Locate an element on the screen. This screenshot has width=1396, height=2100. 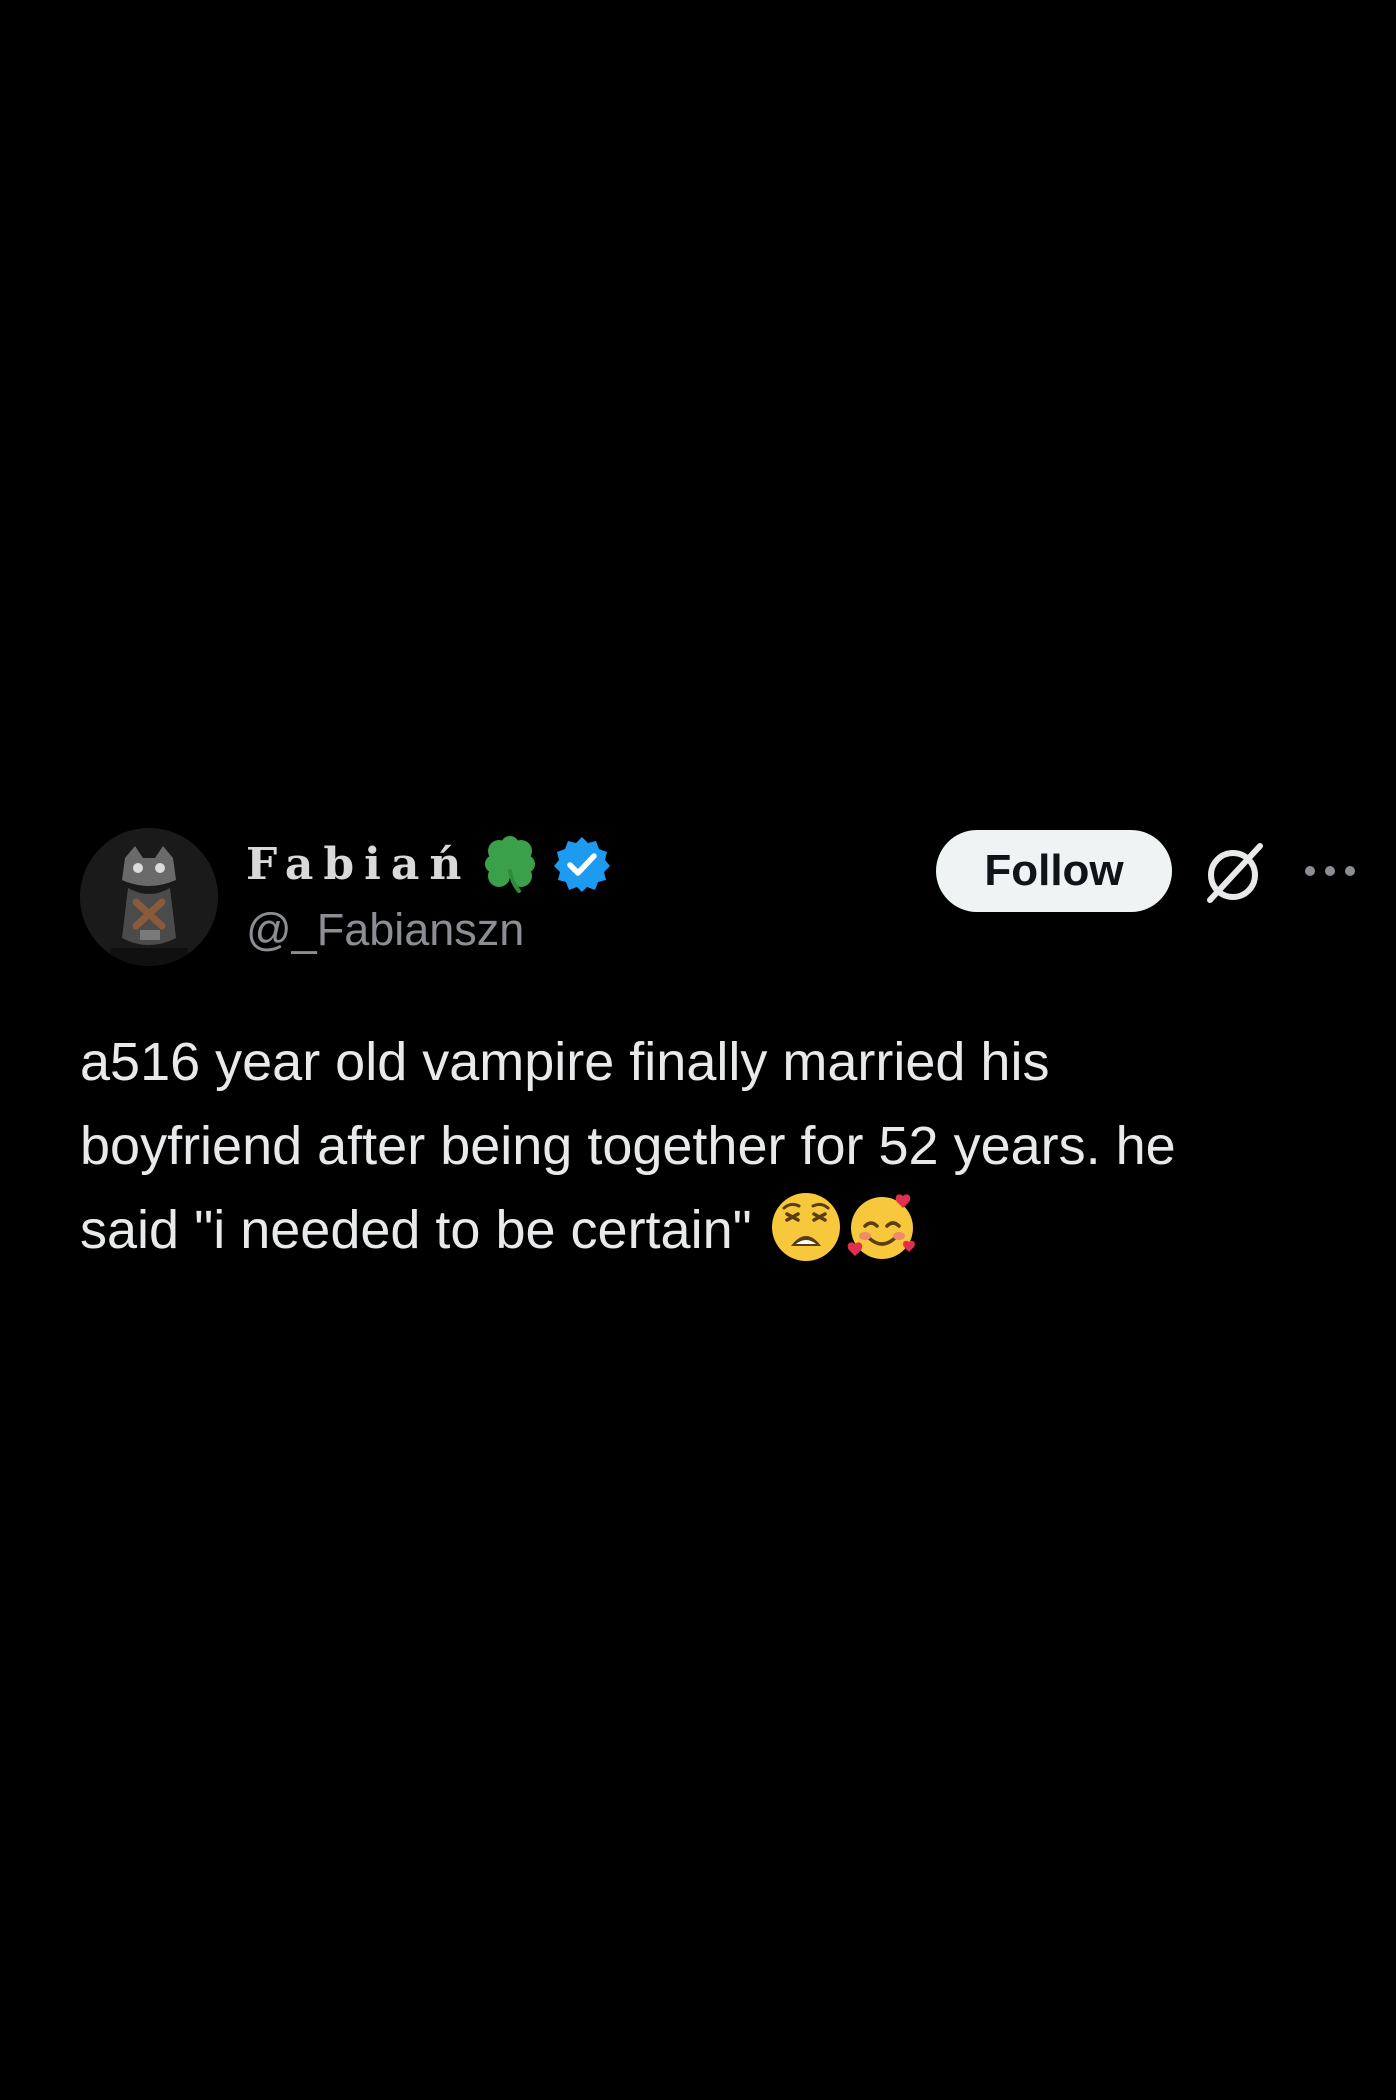
tweet-text-line-content: said "i needed to be certain" is located at coordinates (416, 1230).